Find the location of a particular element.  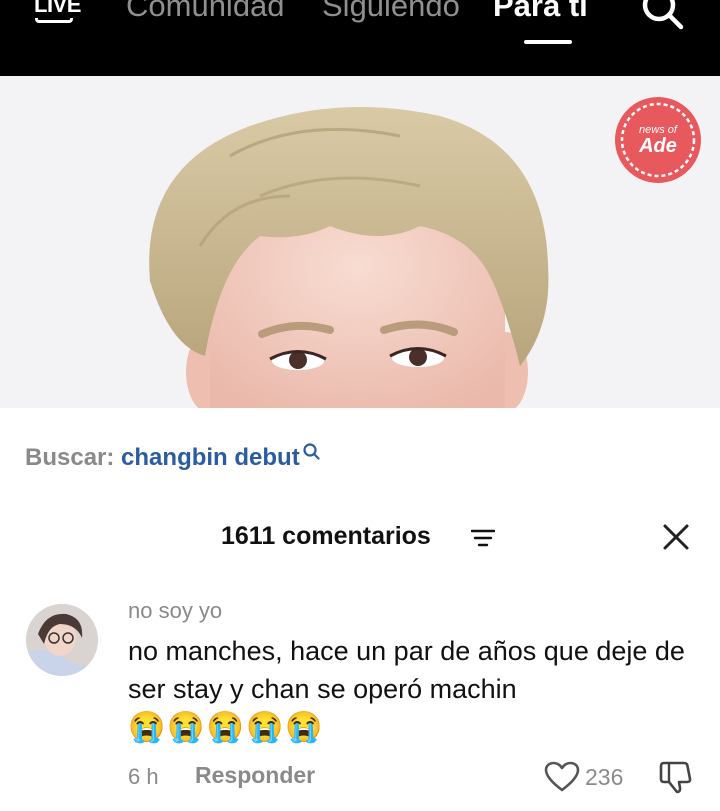

user-avatar-image is located at coordinates (62, 640).